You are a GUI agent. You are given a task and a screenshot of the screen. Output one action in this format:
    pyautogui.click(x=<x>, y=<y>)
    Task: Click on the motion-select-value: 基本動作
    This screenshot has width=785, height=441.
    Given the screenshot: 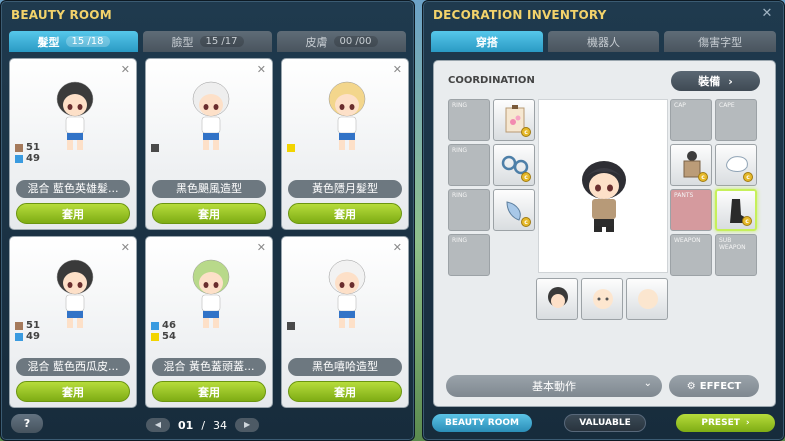 What is the action you would take?
    pyautogui.click(x=554, y=386)
    